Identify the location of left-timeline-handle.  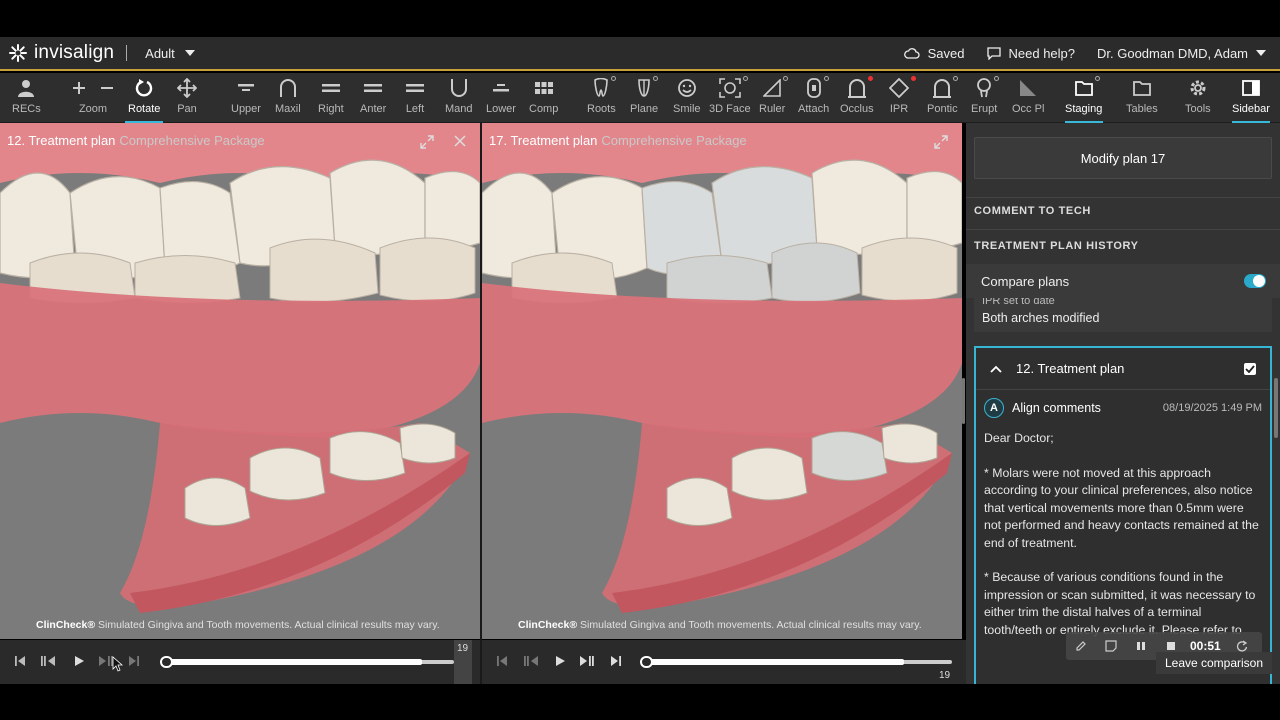
(166, 662).